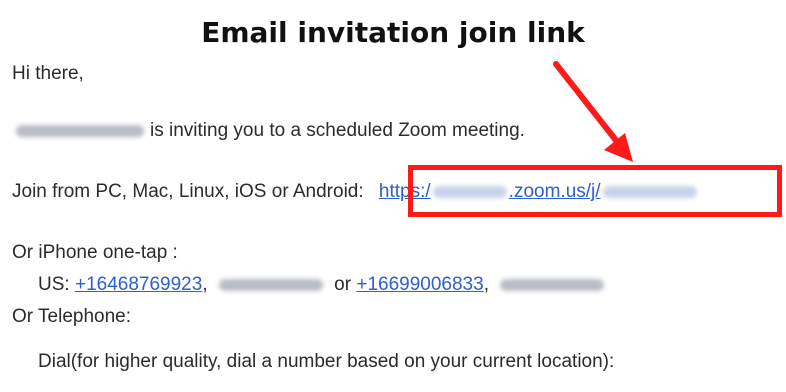 This screenshot has height=392, width=786. I want to click on phone-link-1: +16468769923, so click(138, 284).